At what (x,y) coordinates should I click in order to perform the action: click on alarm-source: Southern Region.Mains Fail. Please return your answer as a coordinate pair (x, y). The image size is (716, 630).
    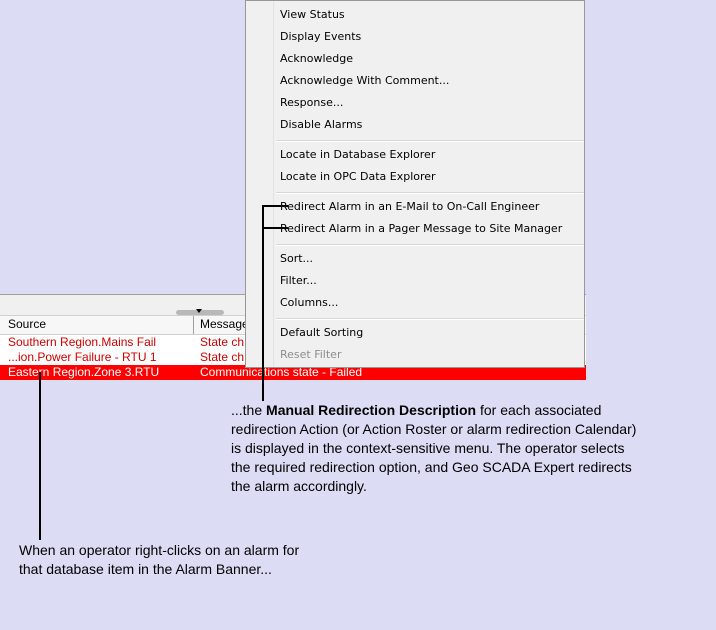
    Looking at the image, I should click on (82, 342).